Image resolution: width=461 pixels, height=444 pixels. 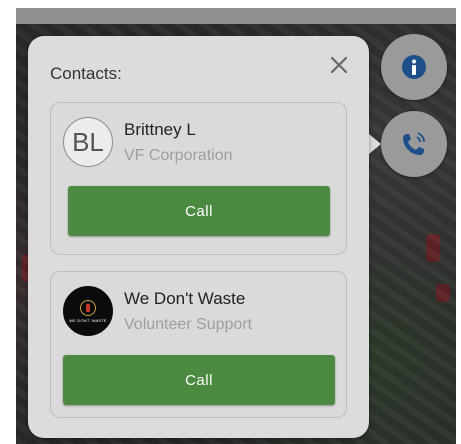 I want to click on contact-organization: Volunteer Support, so click(x=188, y=324).